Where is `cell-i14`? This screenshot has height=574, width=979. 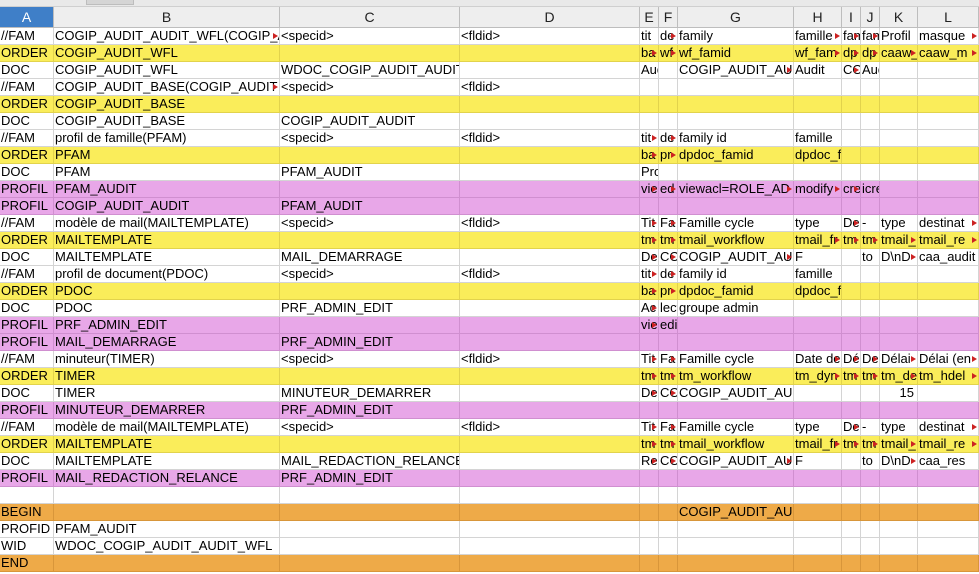
cell-i14 is located at coordinates (851, 257).